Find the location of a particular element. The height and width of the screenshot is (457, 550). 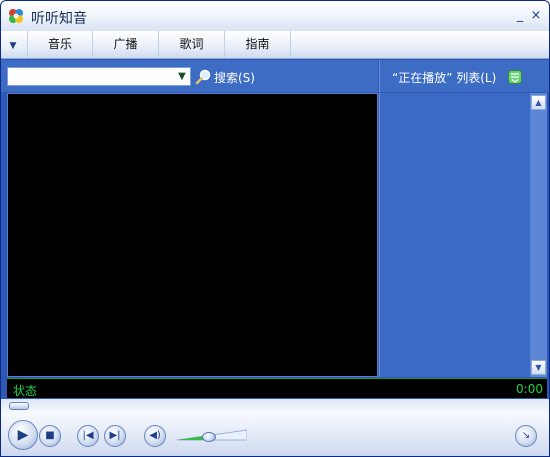

close-button: × is located at coordinates (536, 16).